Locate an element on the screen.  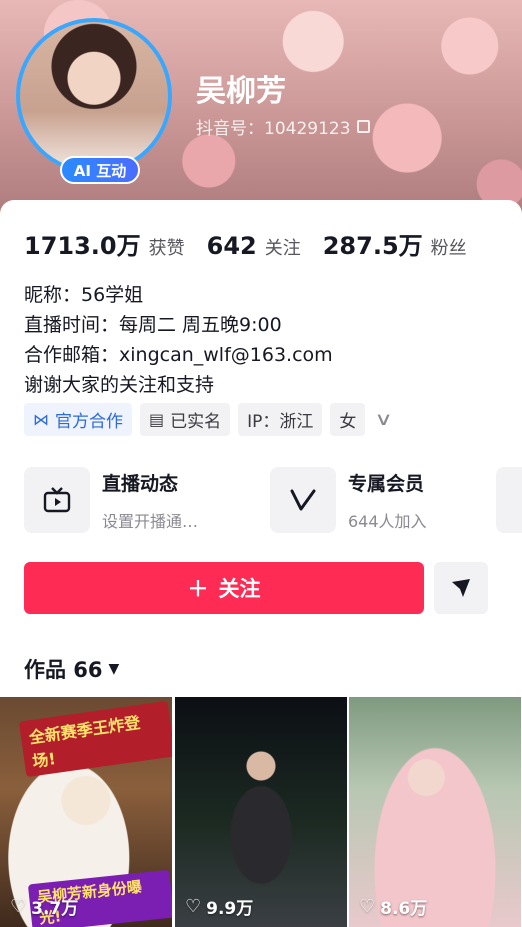
live-updates-title: 直播动态 is located at coordinates (140, 483).